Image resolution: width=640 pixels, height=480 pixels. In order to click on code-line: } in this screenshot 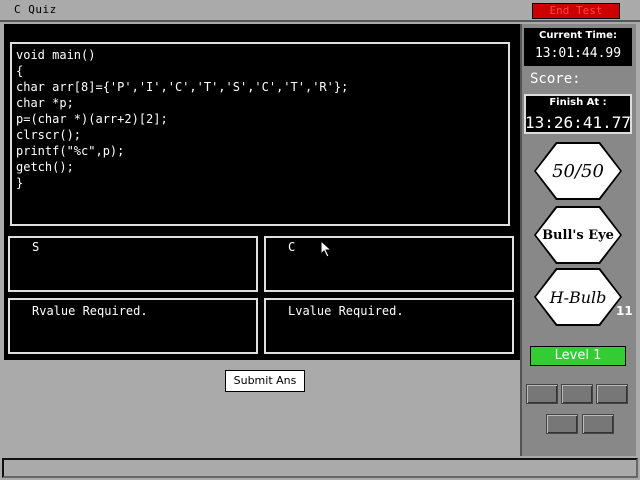, I will do `click(20, 183)`.